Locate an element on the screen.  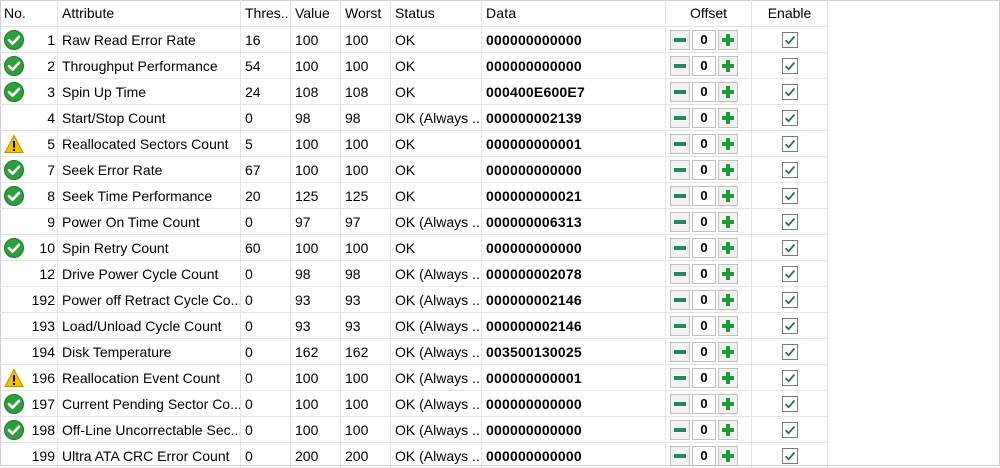
column-header-data: Data is located at coordinates (574, 13).